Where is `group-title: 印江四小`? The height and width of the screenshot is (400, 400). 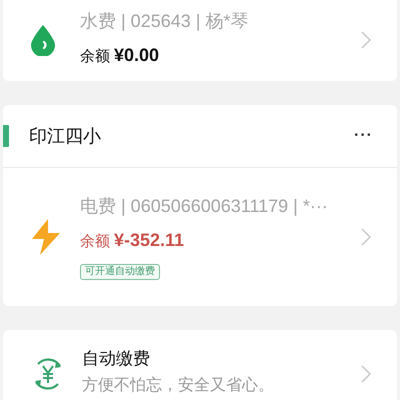
group-title: 印江四小 is located at coordinates (65, 136).